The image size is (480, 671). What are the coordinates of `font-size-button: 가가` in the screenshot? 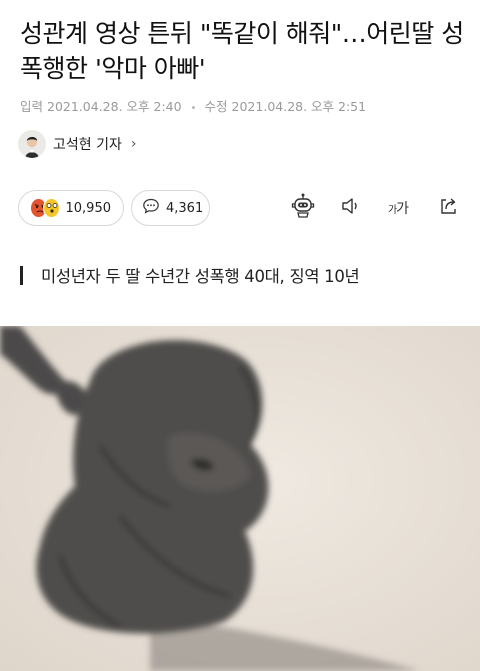 It's located at (398, 208).